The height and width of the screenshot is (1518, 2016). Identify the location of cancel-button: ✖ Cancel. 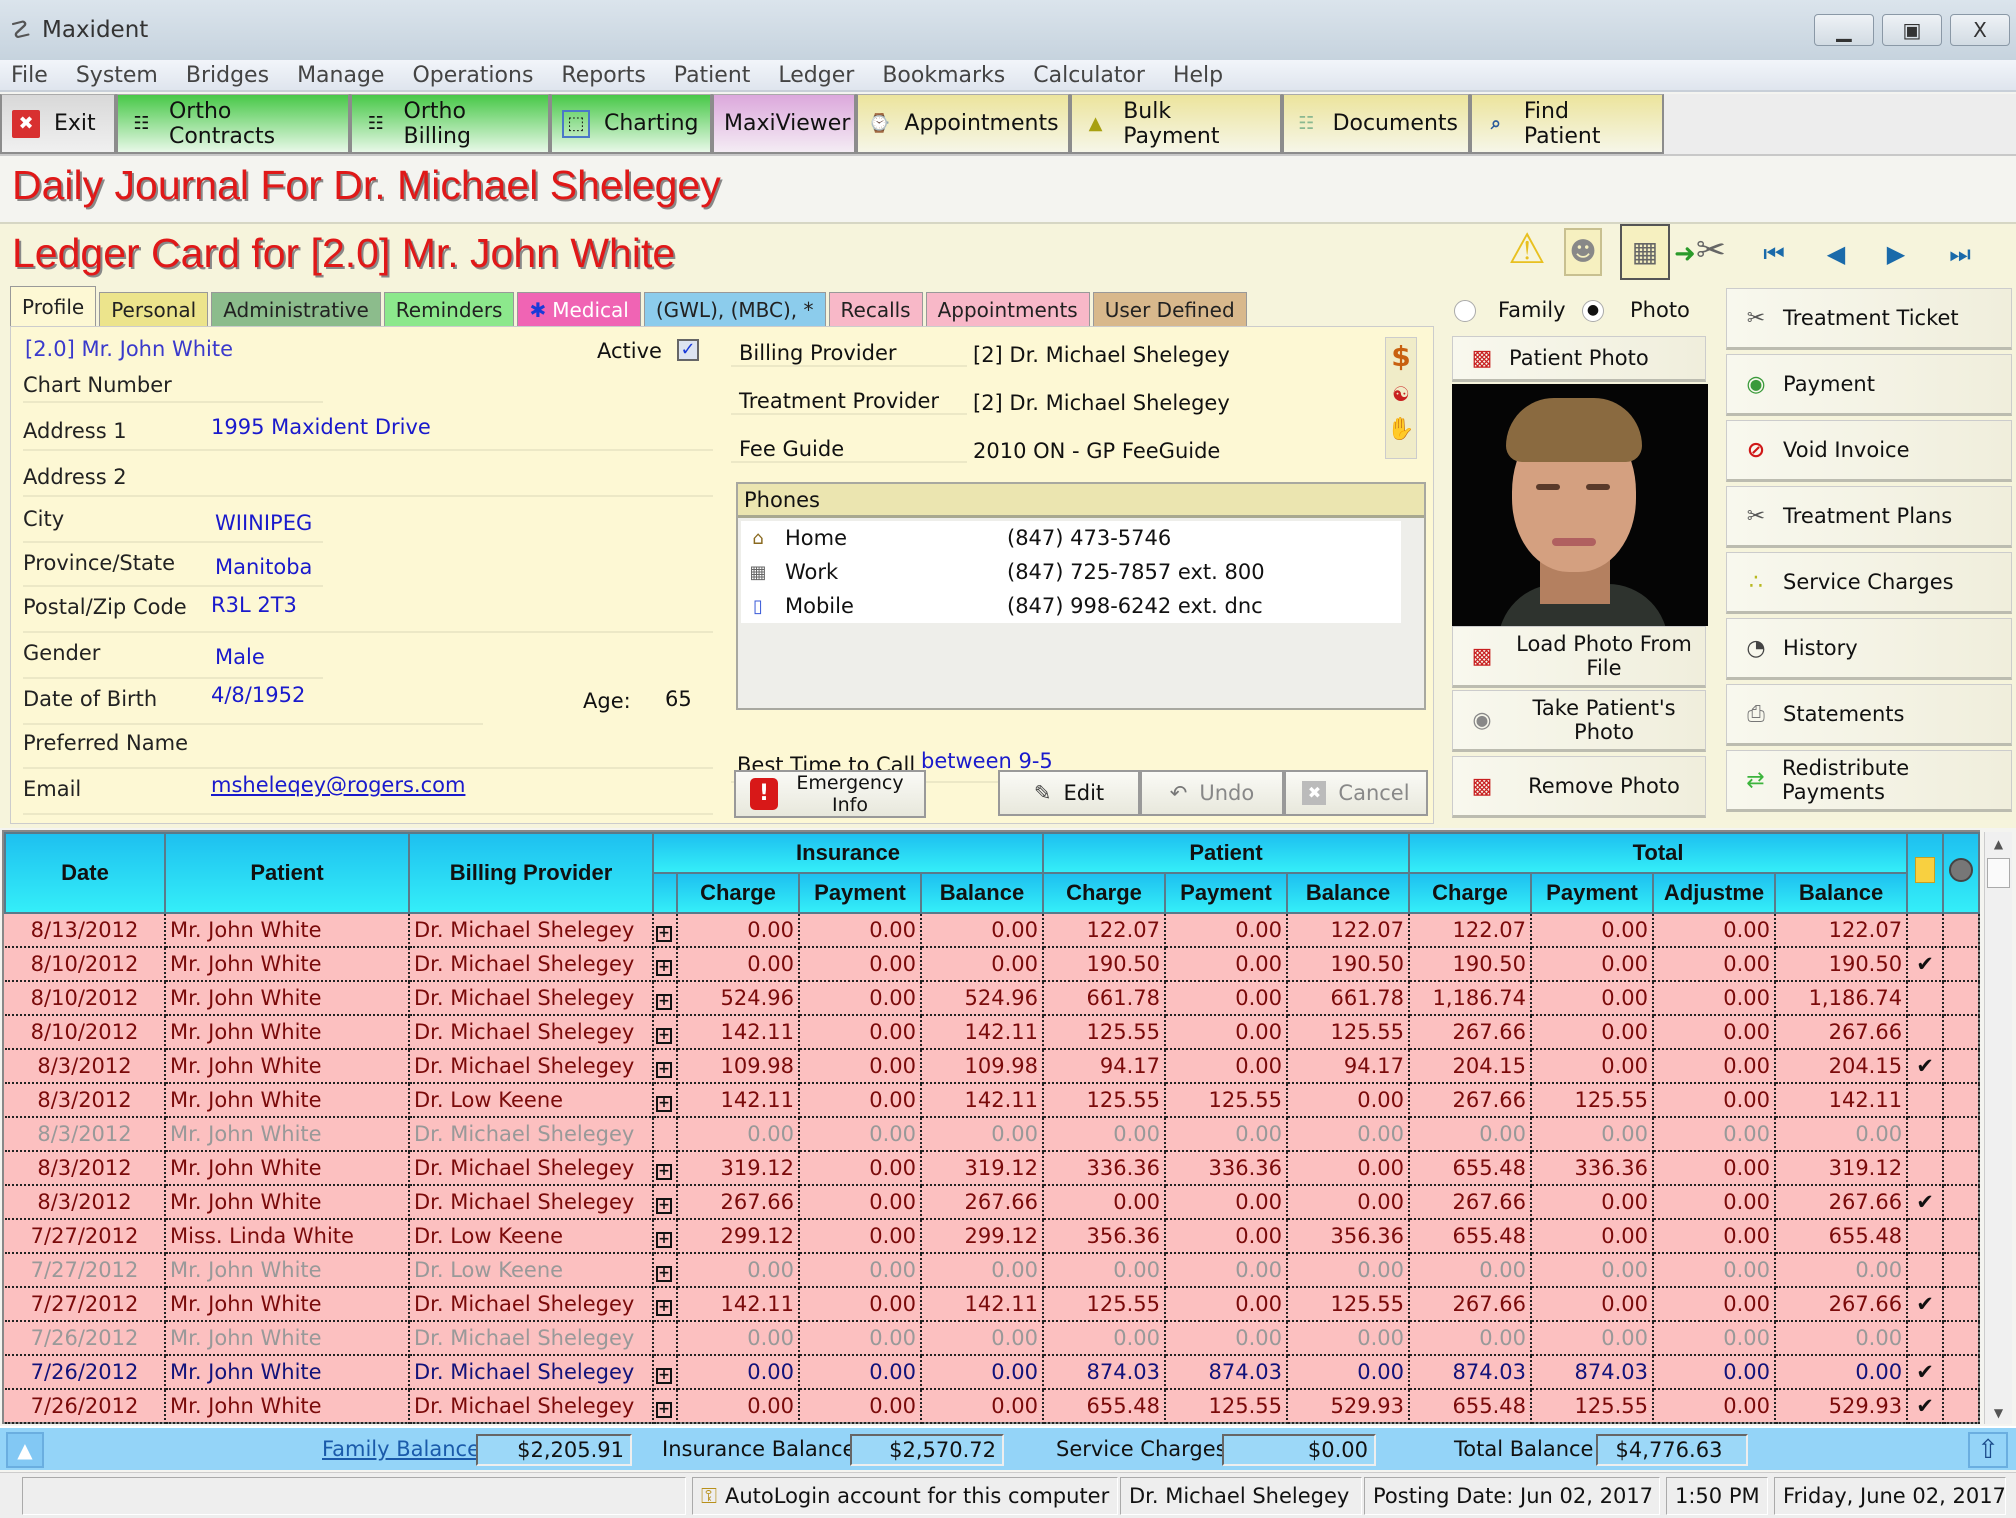
(1356, 793).